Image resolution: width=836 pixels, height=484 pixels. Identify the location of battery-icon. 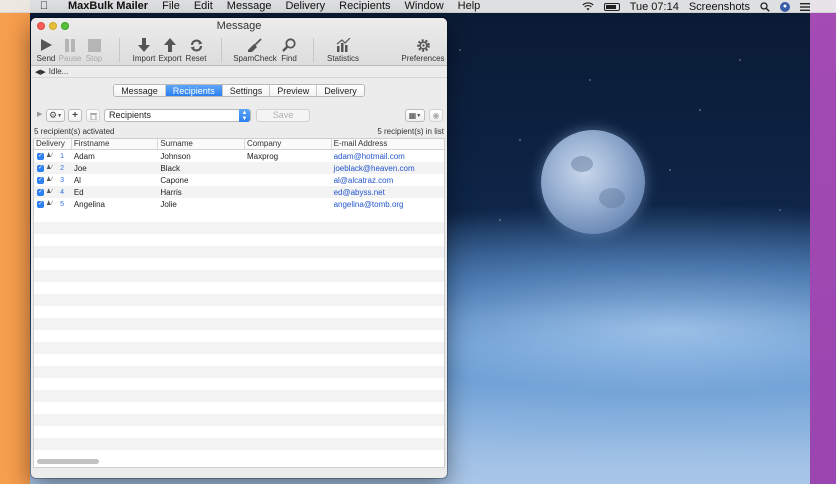
(611, 6).